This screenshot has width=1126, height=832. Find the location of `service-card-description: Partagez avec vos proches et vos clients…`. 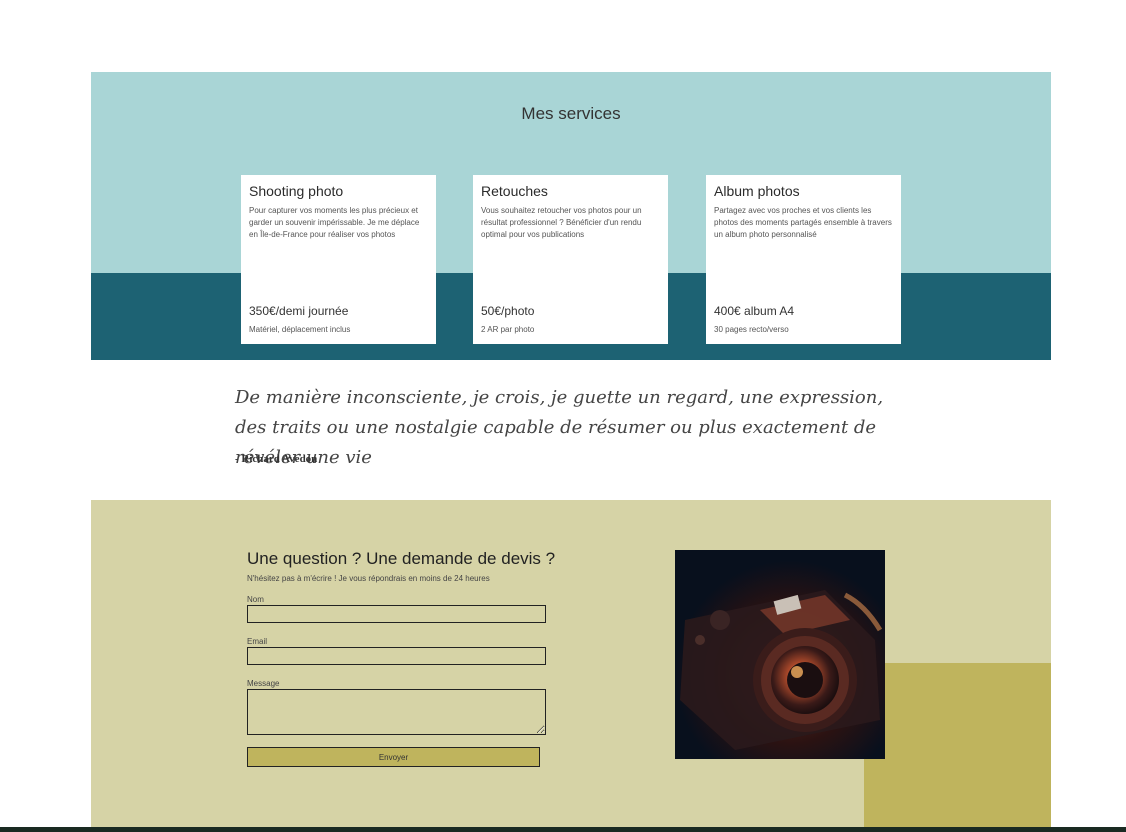

service-card-description: Partagez avec vos proches et vos clients… is located at coordinates (803, 222).